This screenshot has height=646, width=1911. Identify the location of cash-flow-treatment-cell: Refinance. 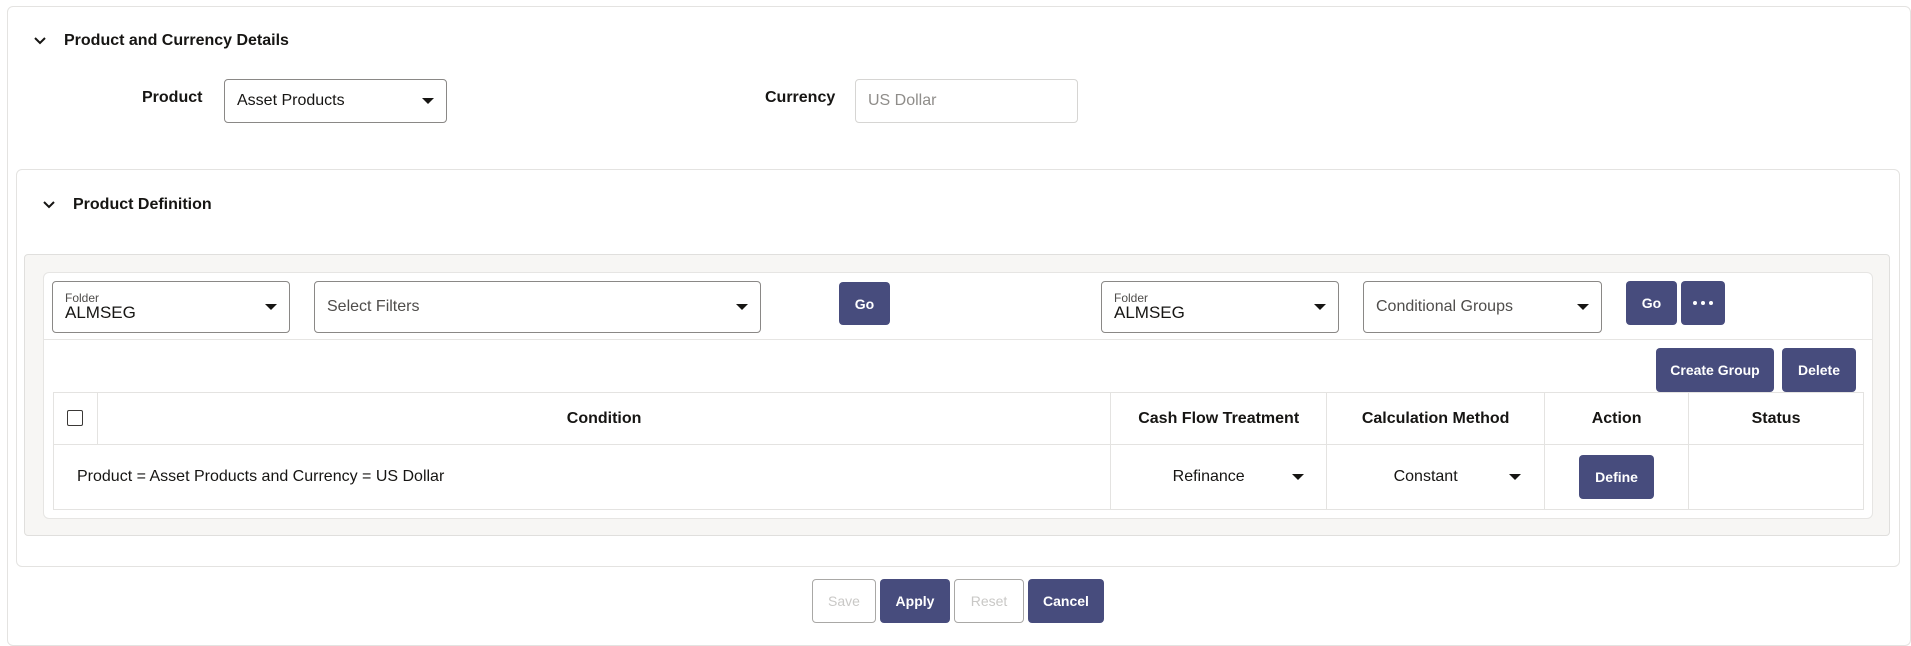
(1219, 477).